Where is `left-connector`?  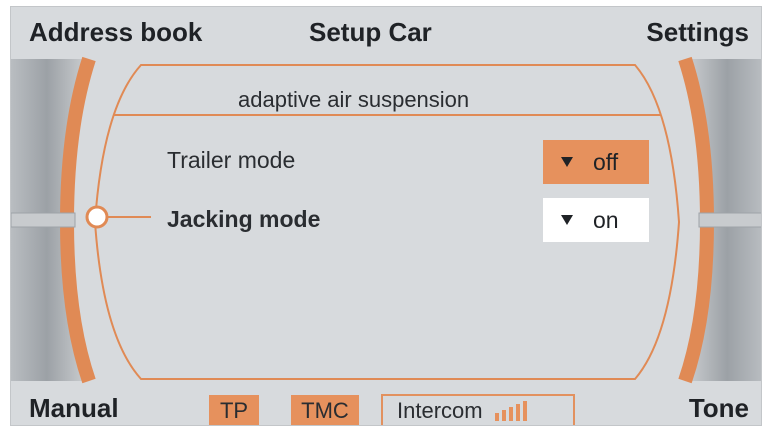 left-connector is located at coordinates (43, 220).